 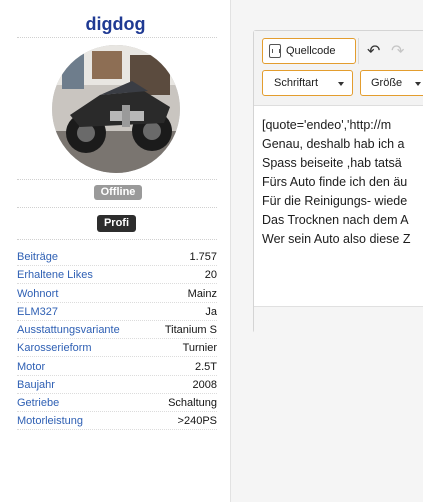 I want to click on stat-value: 2.5T, so click(x=205, y=366).